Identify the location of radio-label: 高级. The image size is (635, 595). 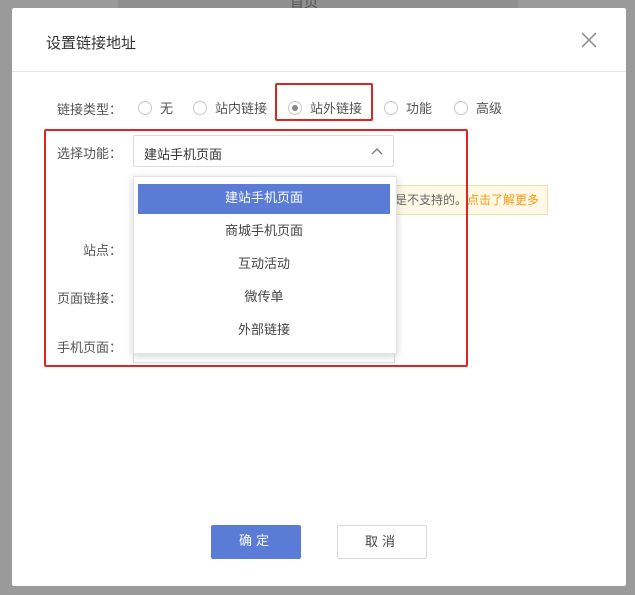
(489, 109).